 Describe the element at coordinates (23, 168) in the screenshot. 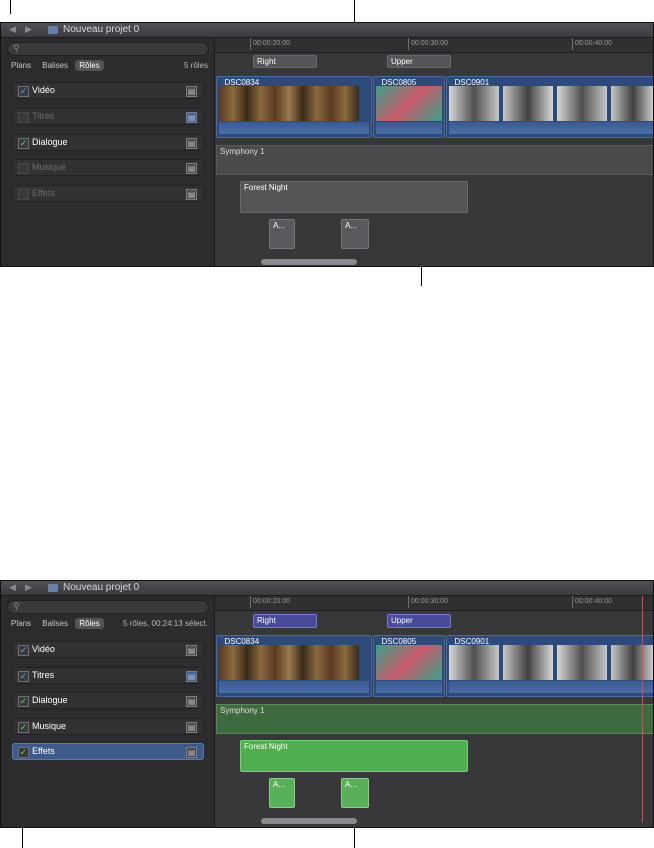

I see `checkbox-musique` at that location.